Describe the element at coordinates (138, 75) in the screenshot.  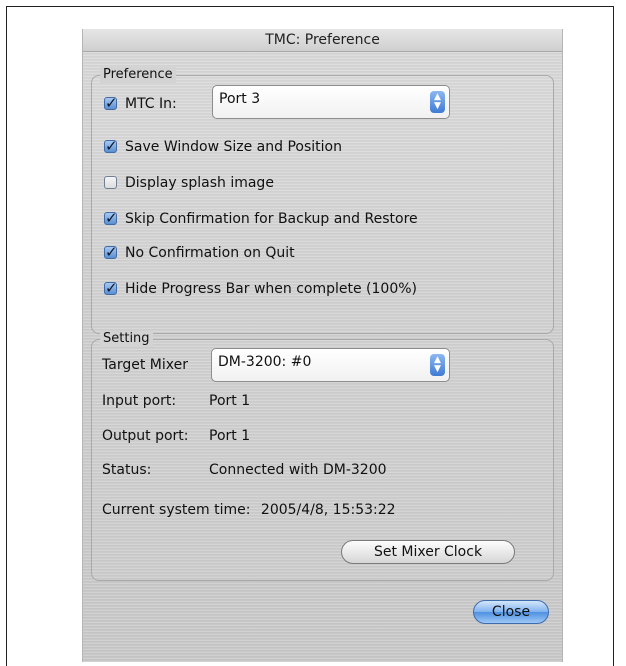
I see `preference-legend: Preference` at that location.